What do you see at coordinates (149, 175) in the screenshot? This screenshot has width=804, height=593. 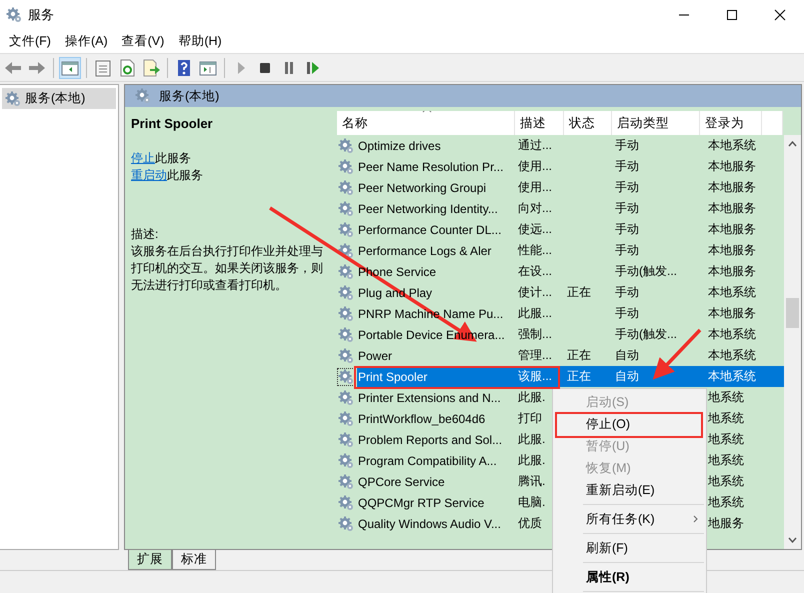 I see `action-link: 重启动` at bounding box center [149, 175].